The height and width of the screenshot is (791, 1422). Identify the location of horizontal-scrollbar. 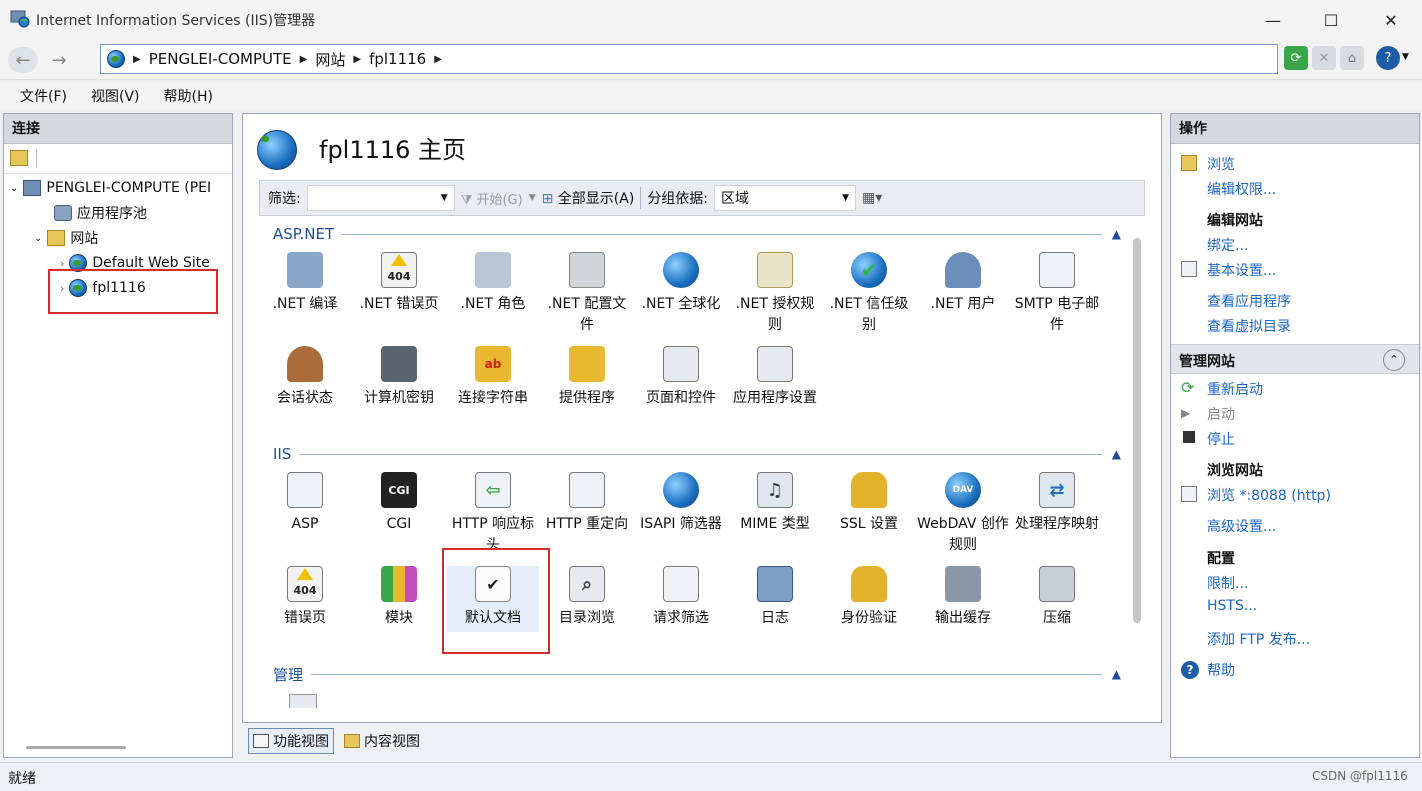
(76, 747).